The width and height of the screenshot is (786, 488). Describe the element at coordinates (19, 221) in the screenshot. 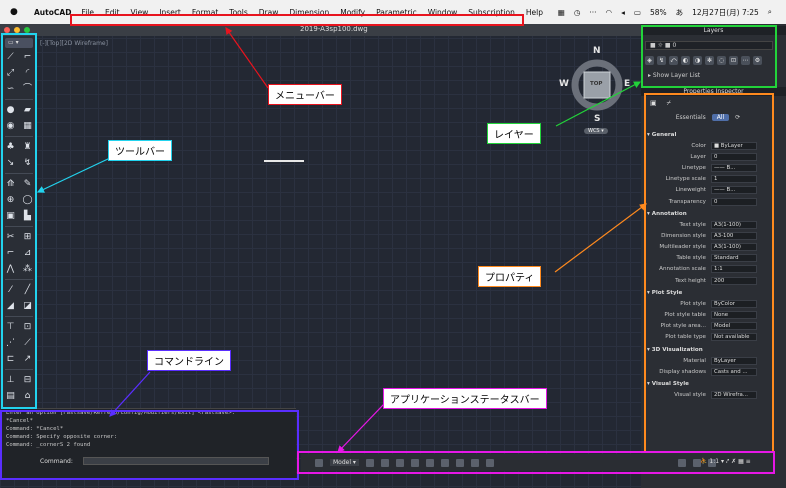

I see `annotation-toolbar-box` at that location.